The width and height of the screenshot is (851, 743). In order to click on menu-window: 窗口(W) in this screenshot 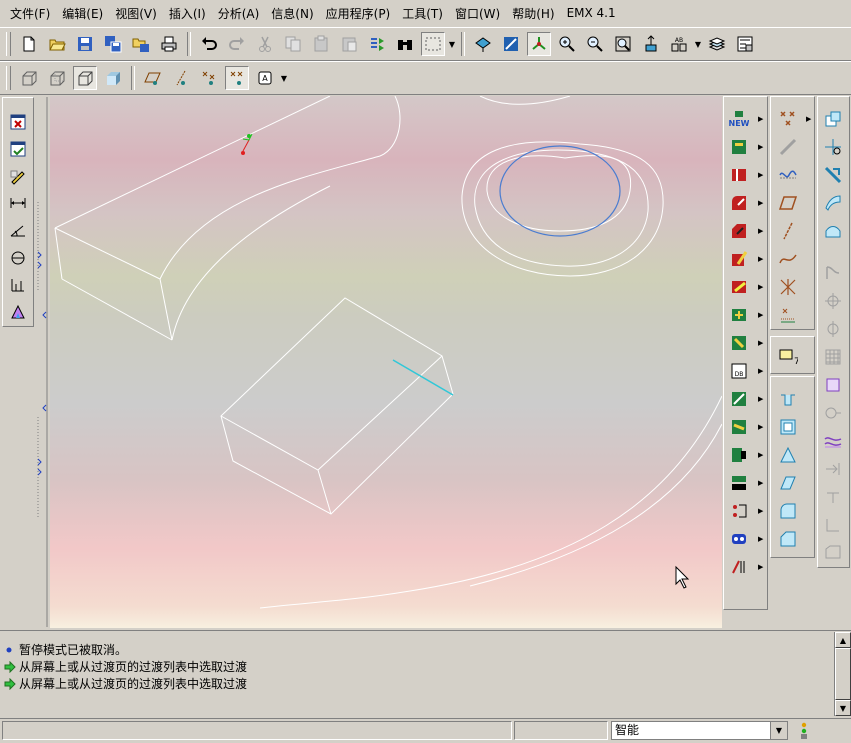, I will do `click(477, 13)`.